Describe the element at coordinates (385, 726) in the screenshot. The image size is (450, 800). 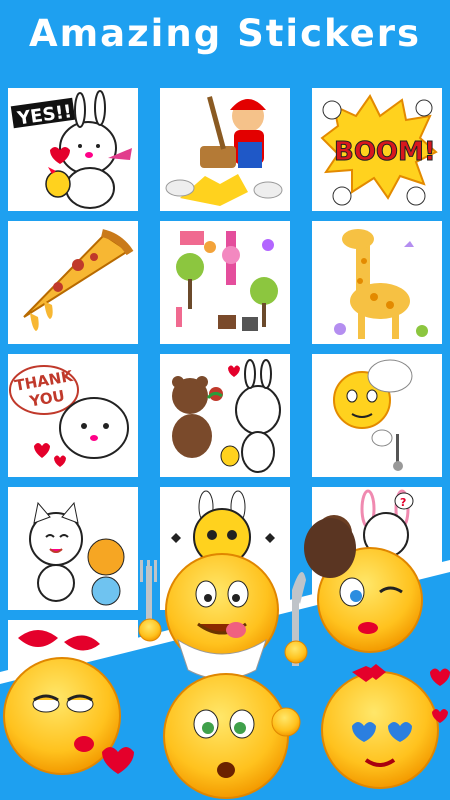
I see `heart-eyes-emoji-icon` at that location.